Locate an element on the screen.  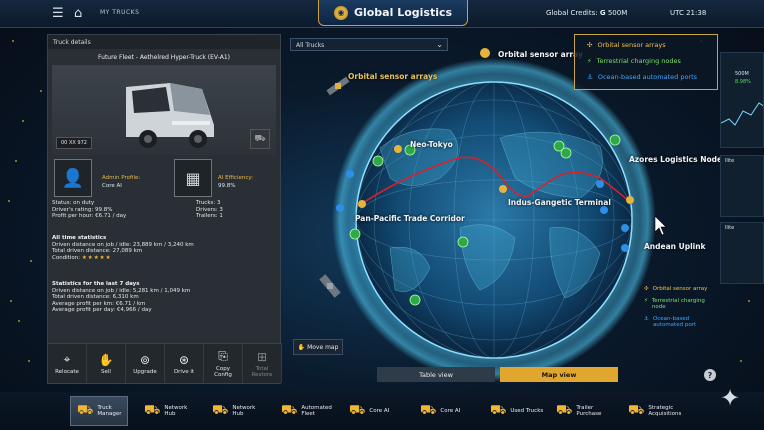
table-view-button: Table view is located at coordinates (436, 374).